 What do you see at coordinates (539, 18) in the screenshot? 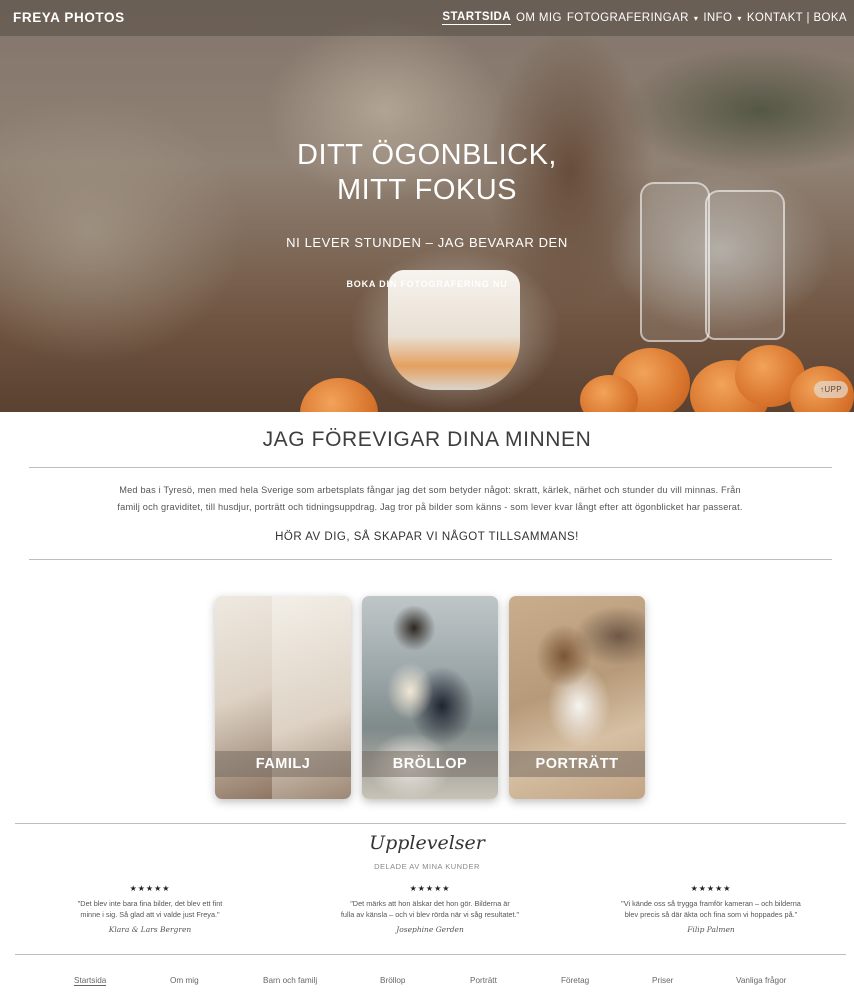
I see `nav-item-om-mig: OM MIG` at bounding box center [539, 18].